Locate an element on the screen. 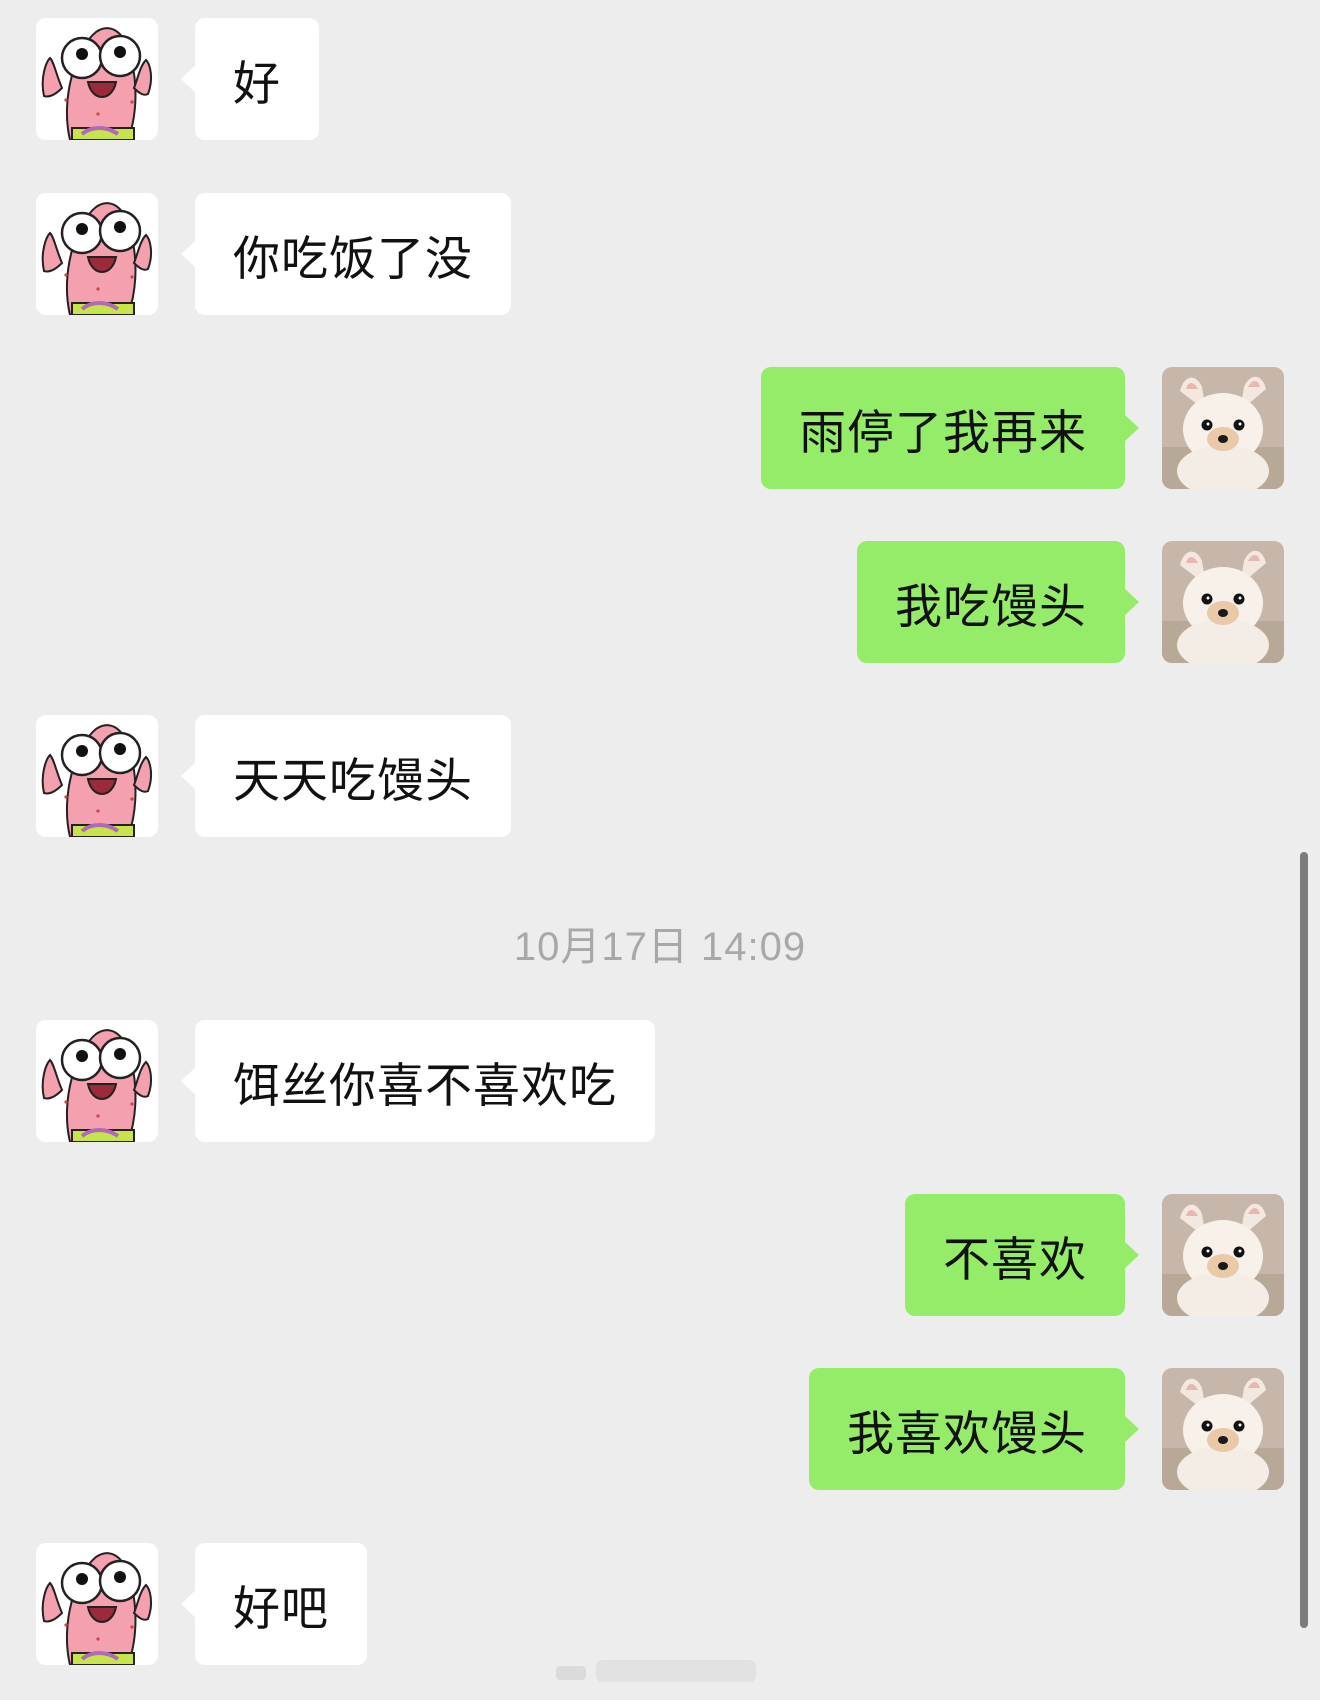 The width and height of the screenshot is (1320, 1700). message-text: 天天吃馒头 is located at coordinates (353, 781).